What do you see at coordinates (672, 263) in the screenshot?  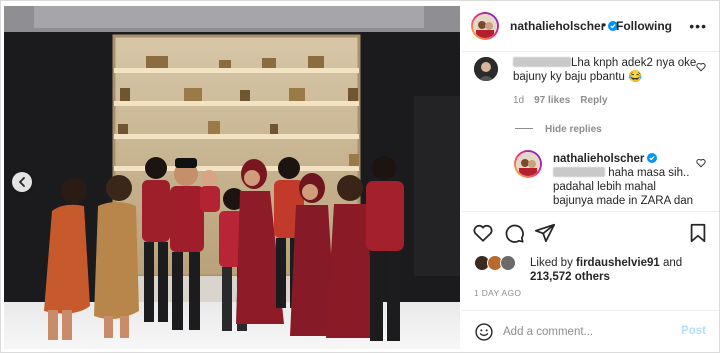 I see `likes-and: and` at bounding box center [672, 263].